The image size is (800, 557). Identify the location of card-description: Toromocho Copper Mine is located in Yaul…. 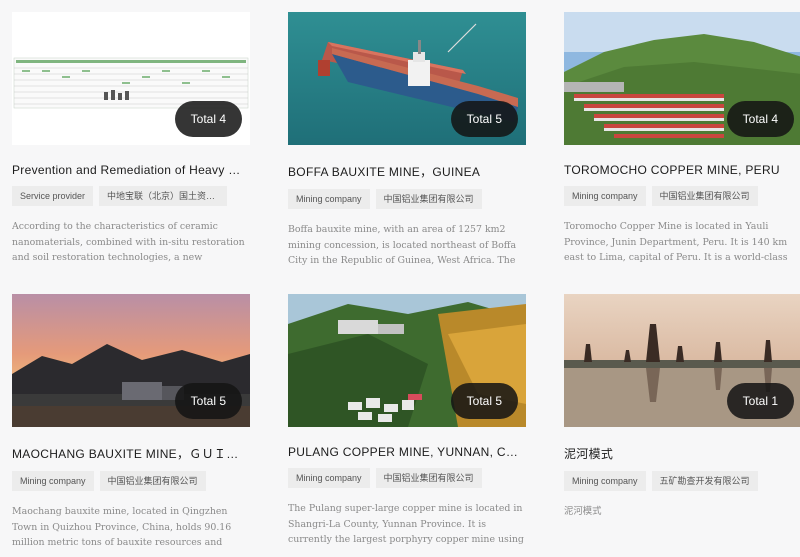
(676, 242).